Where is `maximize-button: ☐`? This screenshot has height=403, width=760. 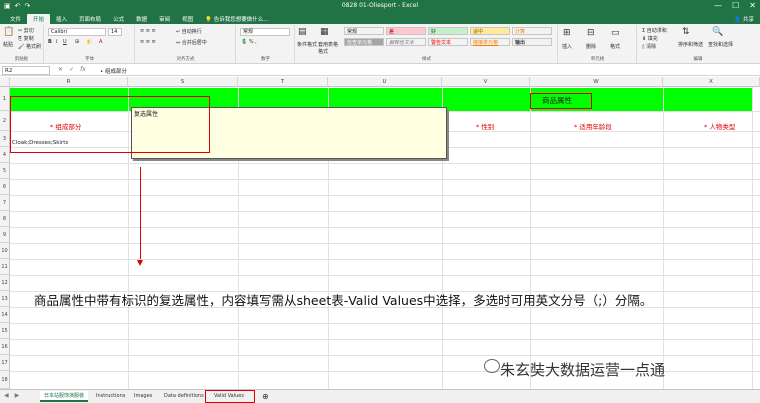
maximize-button: ☐ is located at coordinates (735, 5).